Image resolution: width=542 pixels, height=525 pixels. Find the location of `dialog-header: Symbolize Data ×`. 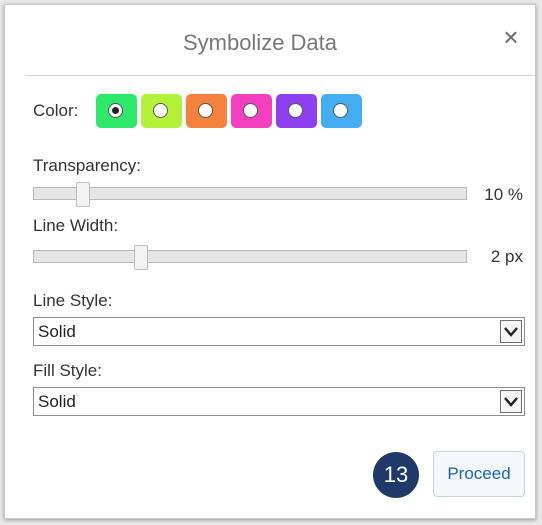

dialog-header: Symbolize Data × is located at coordinates (280, 40).